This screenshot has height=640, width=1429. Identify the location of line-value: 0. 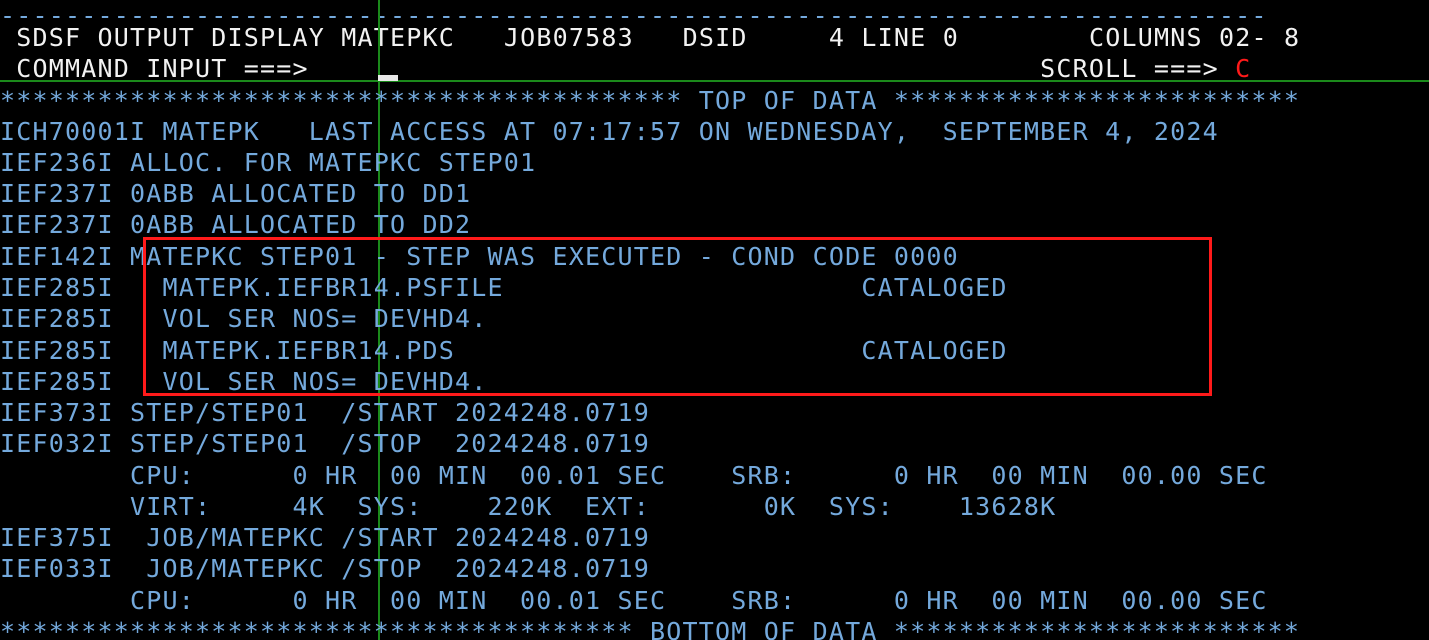
(950, 37).